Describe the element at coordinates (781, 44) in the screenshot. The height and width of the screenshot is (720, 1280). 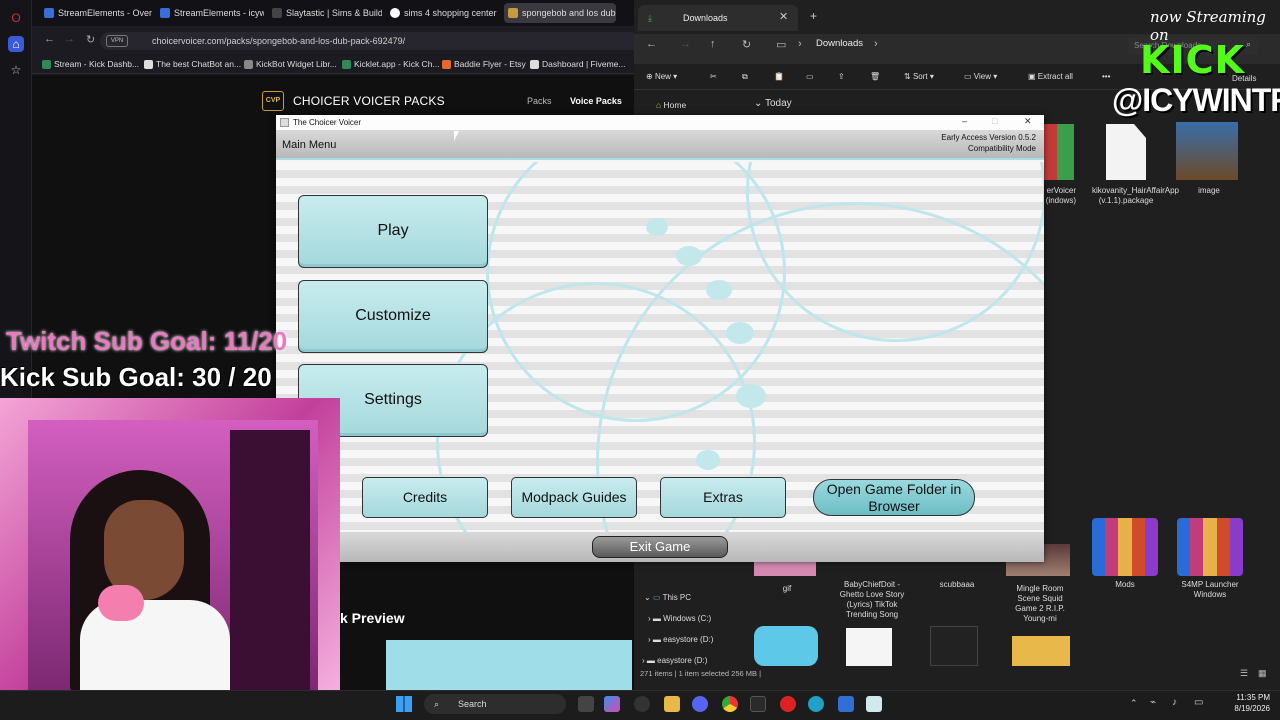
I see `monitor-icon: ▭` at that location.